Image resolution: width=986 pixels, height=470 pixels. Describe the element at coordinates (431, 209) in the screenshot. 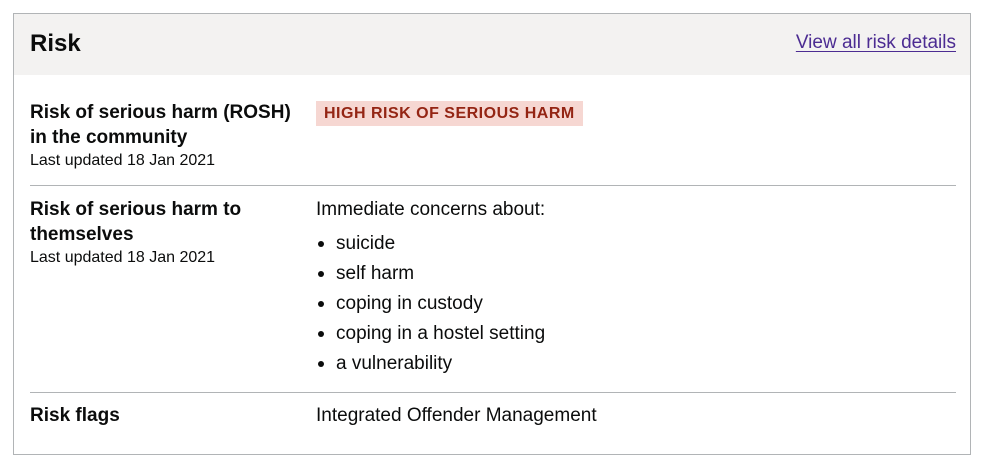

I see `concerns-intro: Immediate concerns about:` at that location.